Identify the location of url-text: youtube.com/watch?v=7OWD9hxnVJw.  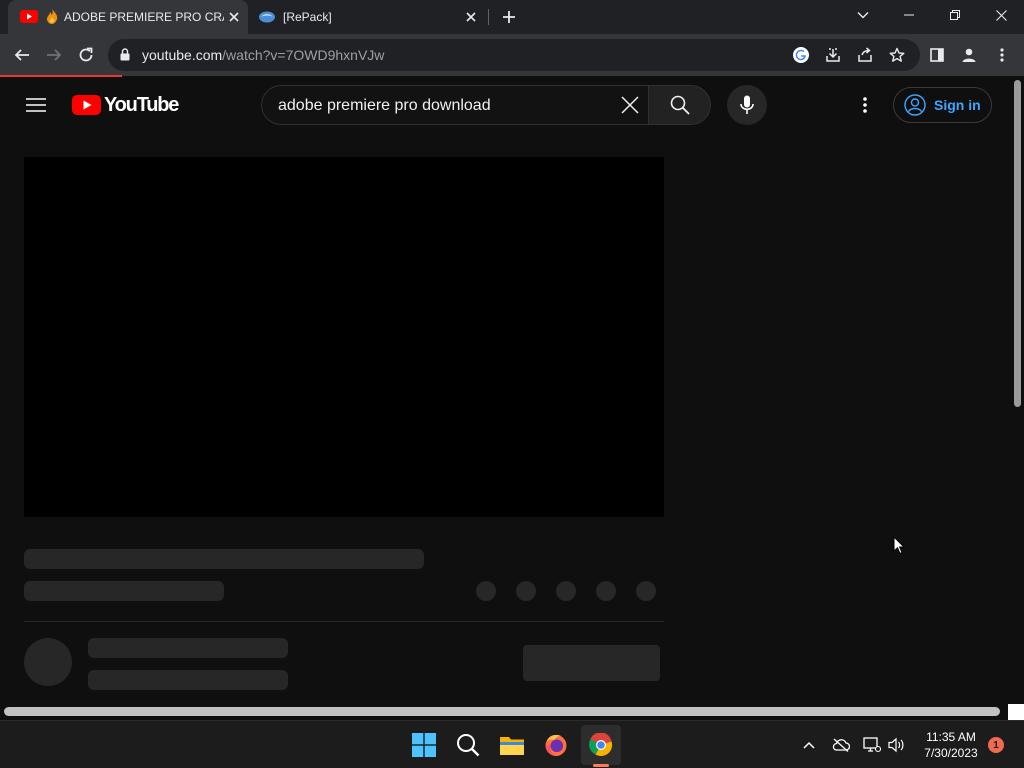
(263, 55).